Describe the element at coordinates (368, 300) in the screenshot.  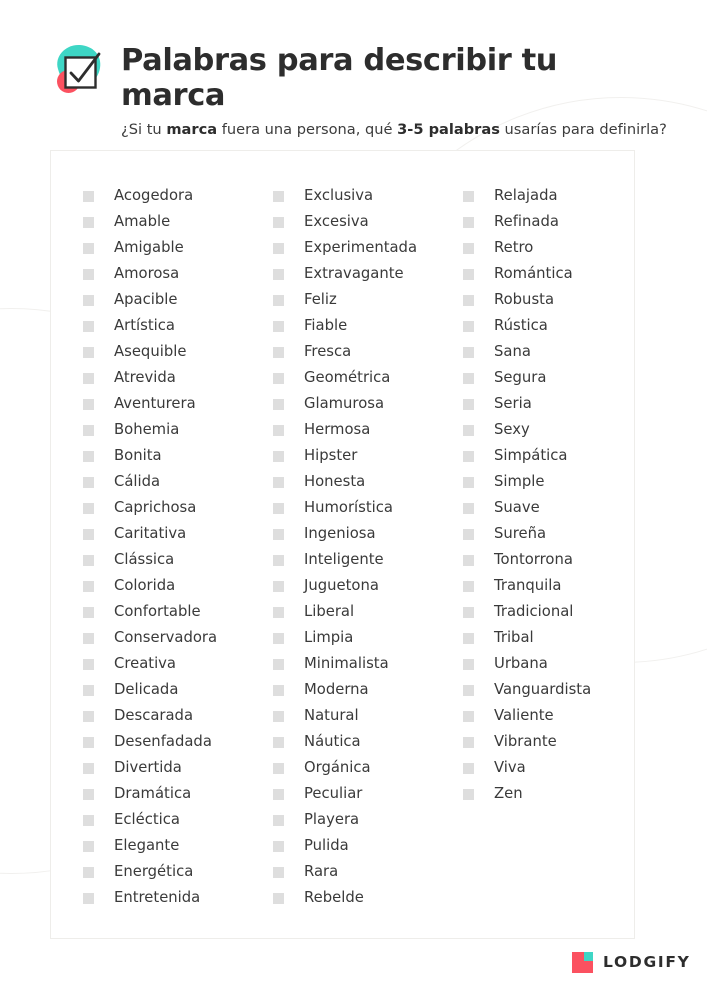
I see `word-row: Feliz` at that location.